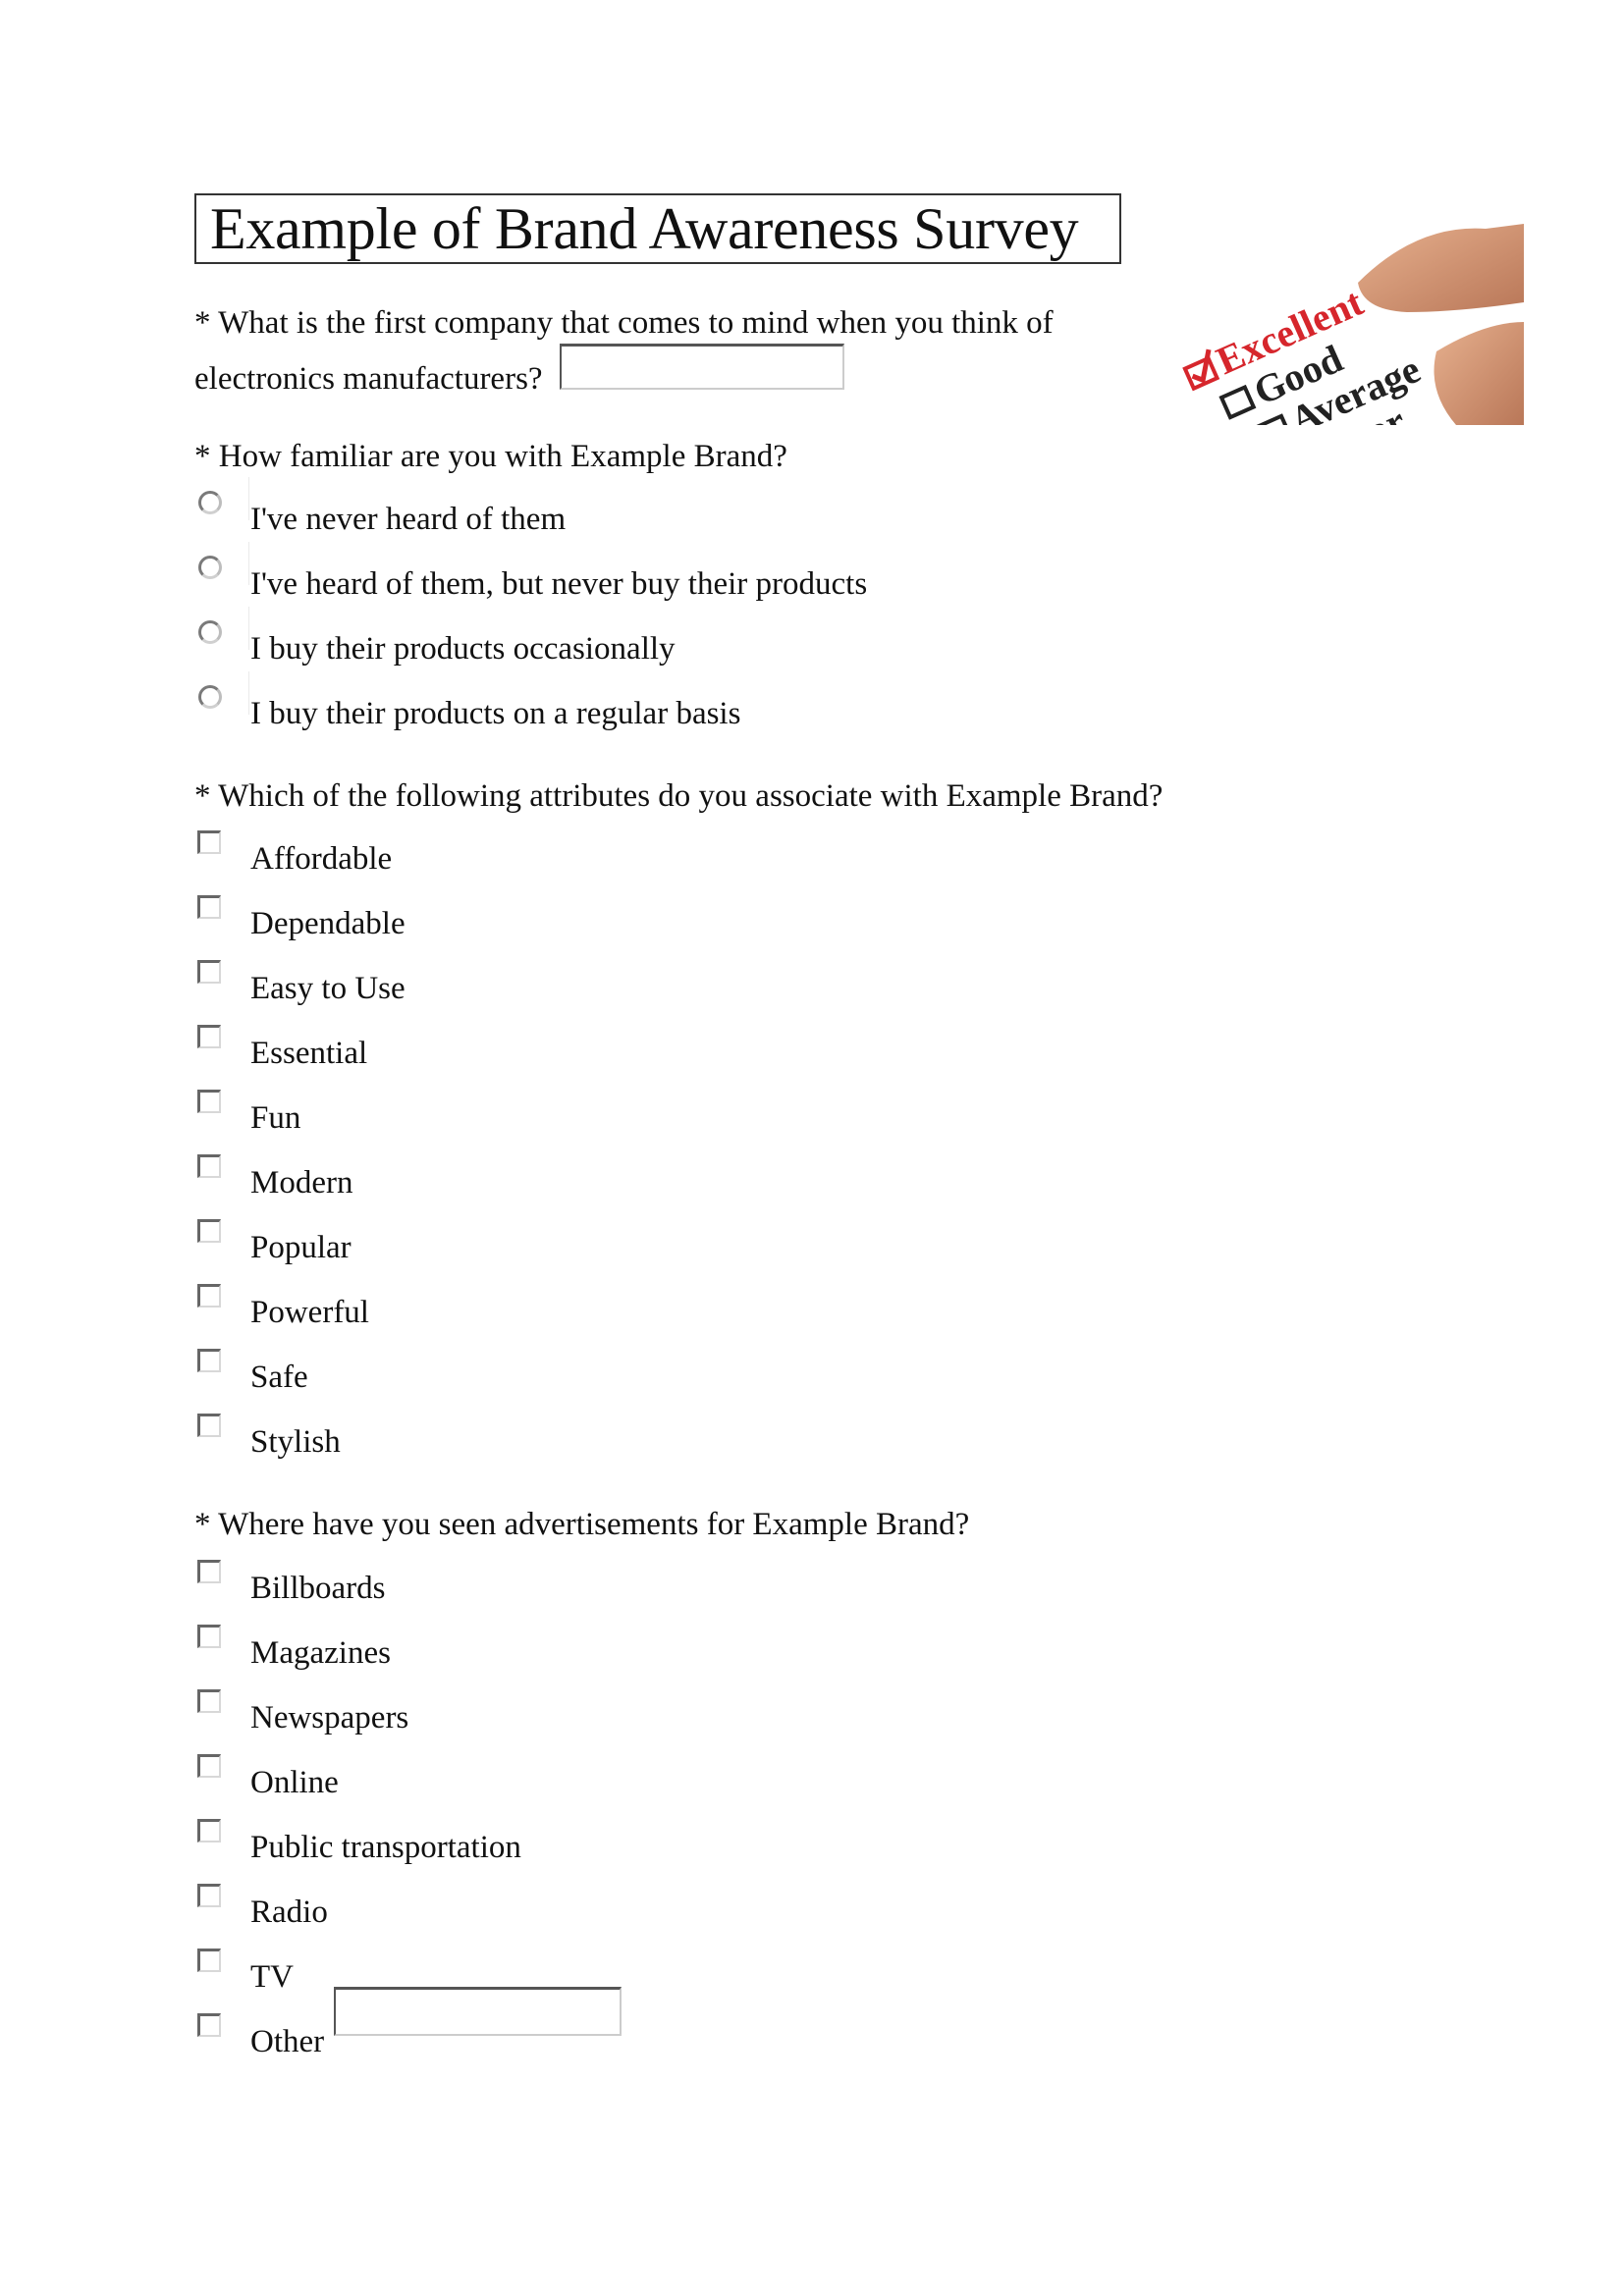 This screenshot has width=1624, height=2296. What do you see at coordinates (329, 1717) in the screenshot?
I see `ad-channel-label: Newspapers` at bounding box center [329, 1717].